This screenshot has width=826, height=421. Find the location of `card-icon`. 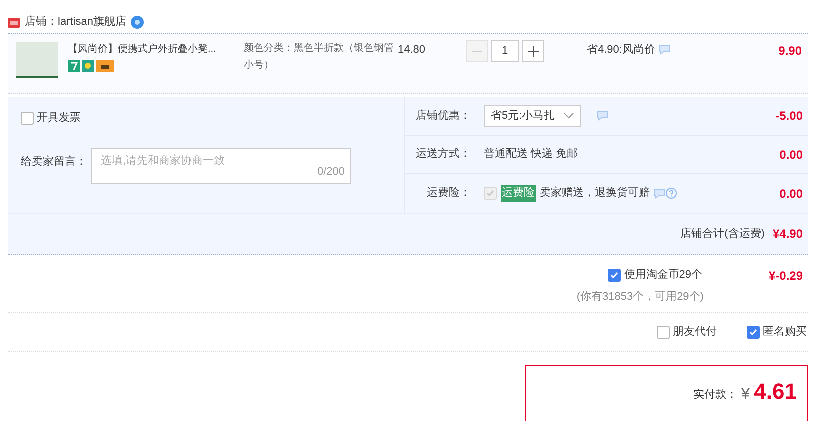

card-icon is located at coordinates (105, 66).